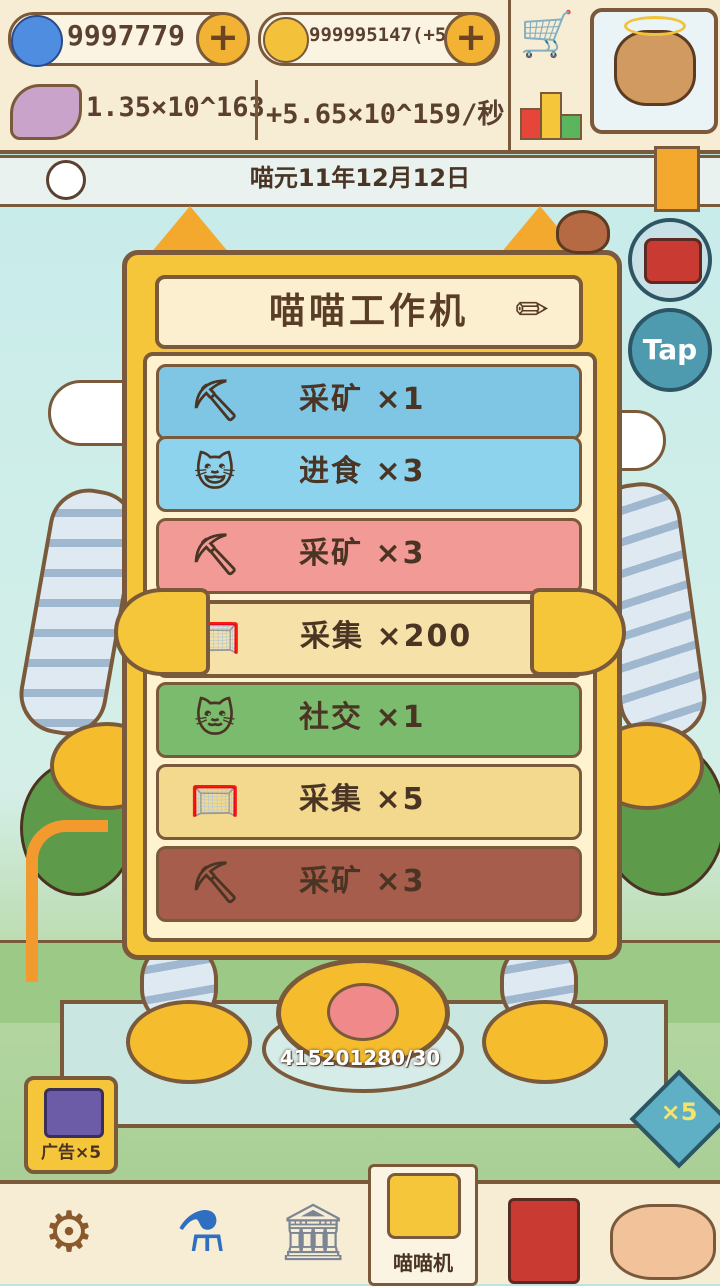 This screenshot has width=720, height=1286. What do you see at coordinates (362, 799) in the screenshot?
I see `task-label: 采集 ×5` at bounding box center [362, 799].